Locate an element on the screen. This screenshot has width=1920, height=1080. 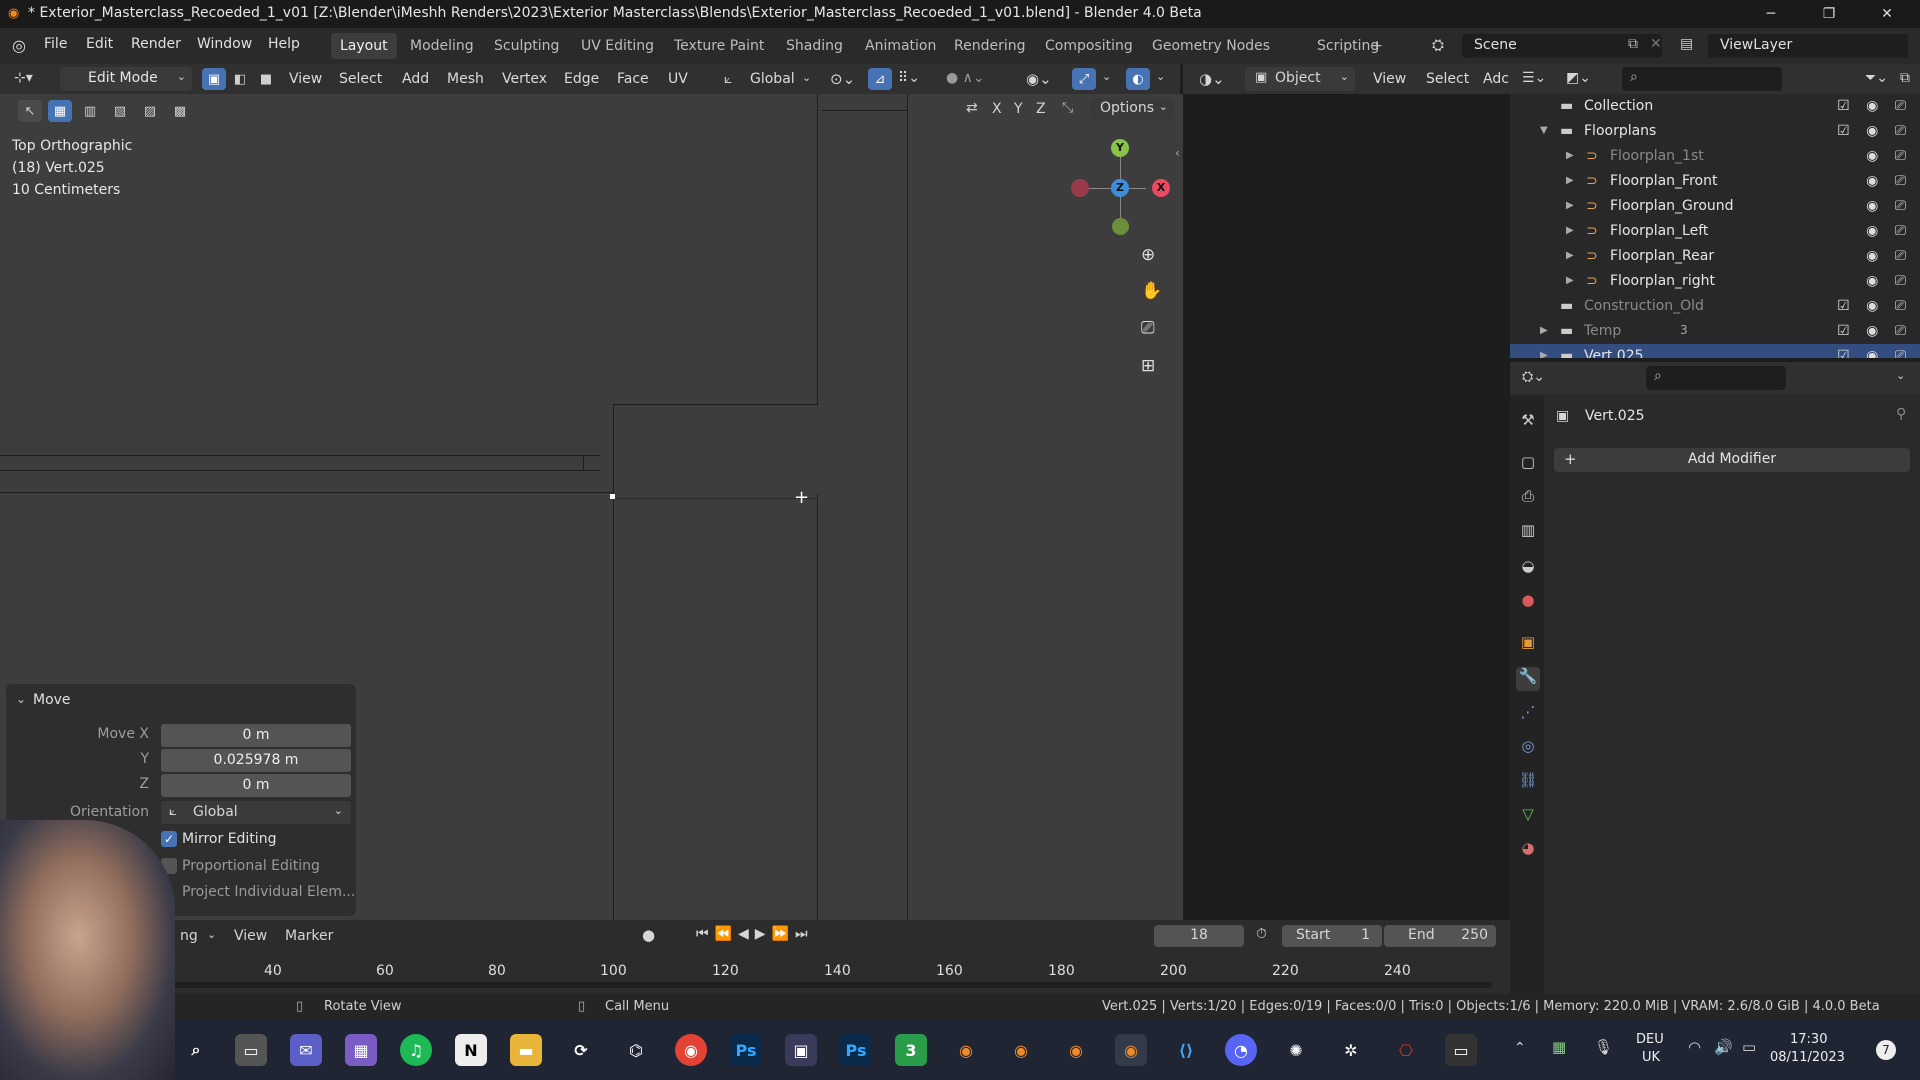
close-button: ✕ is located at coordinates (1887, 14).